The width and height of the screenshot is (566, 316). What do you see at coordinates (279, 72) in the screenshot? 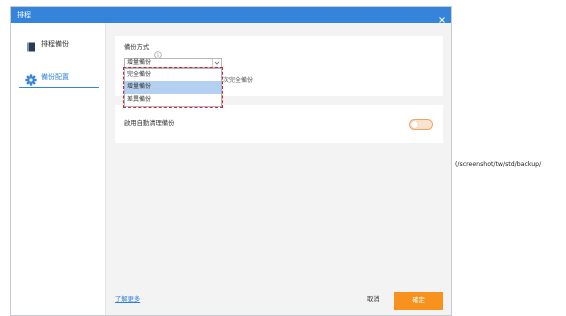
I see `backup-method-card: 備份方式 增量備份 完全備份 增量備份 差異備份 次完全備份` at bounding box center [279, 72].